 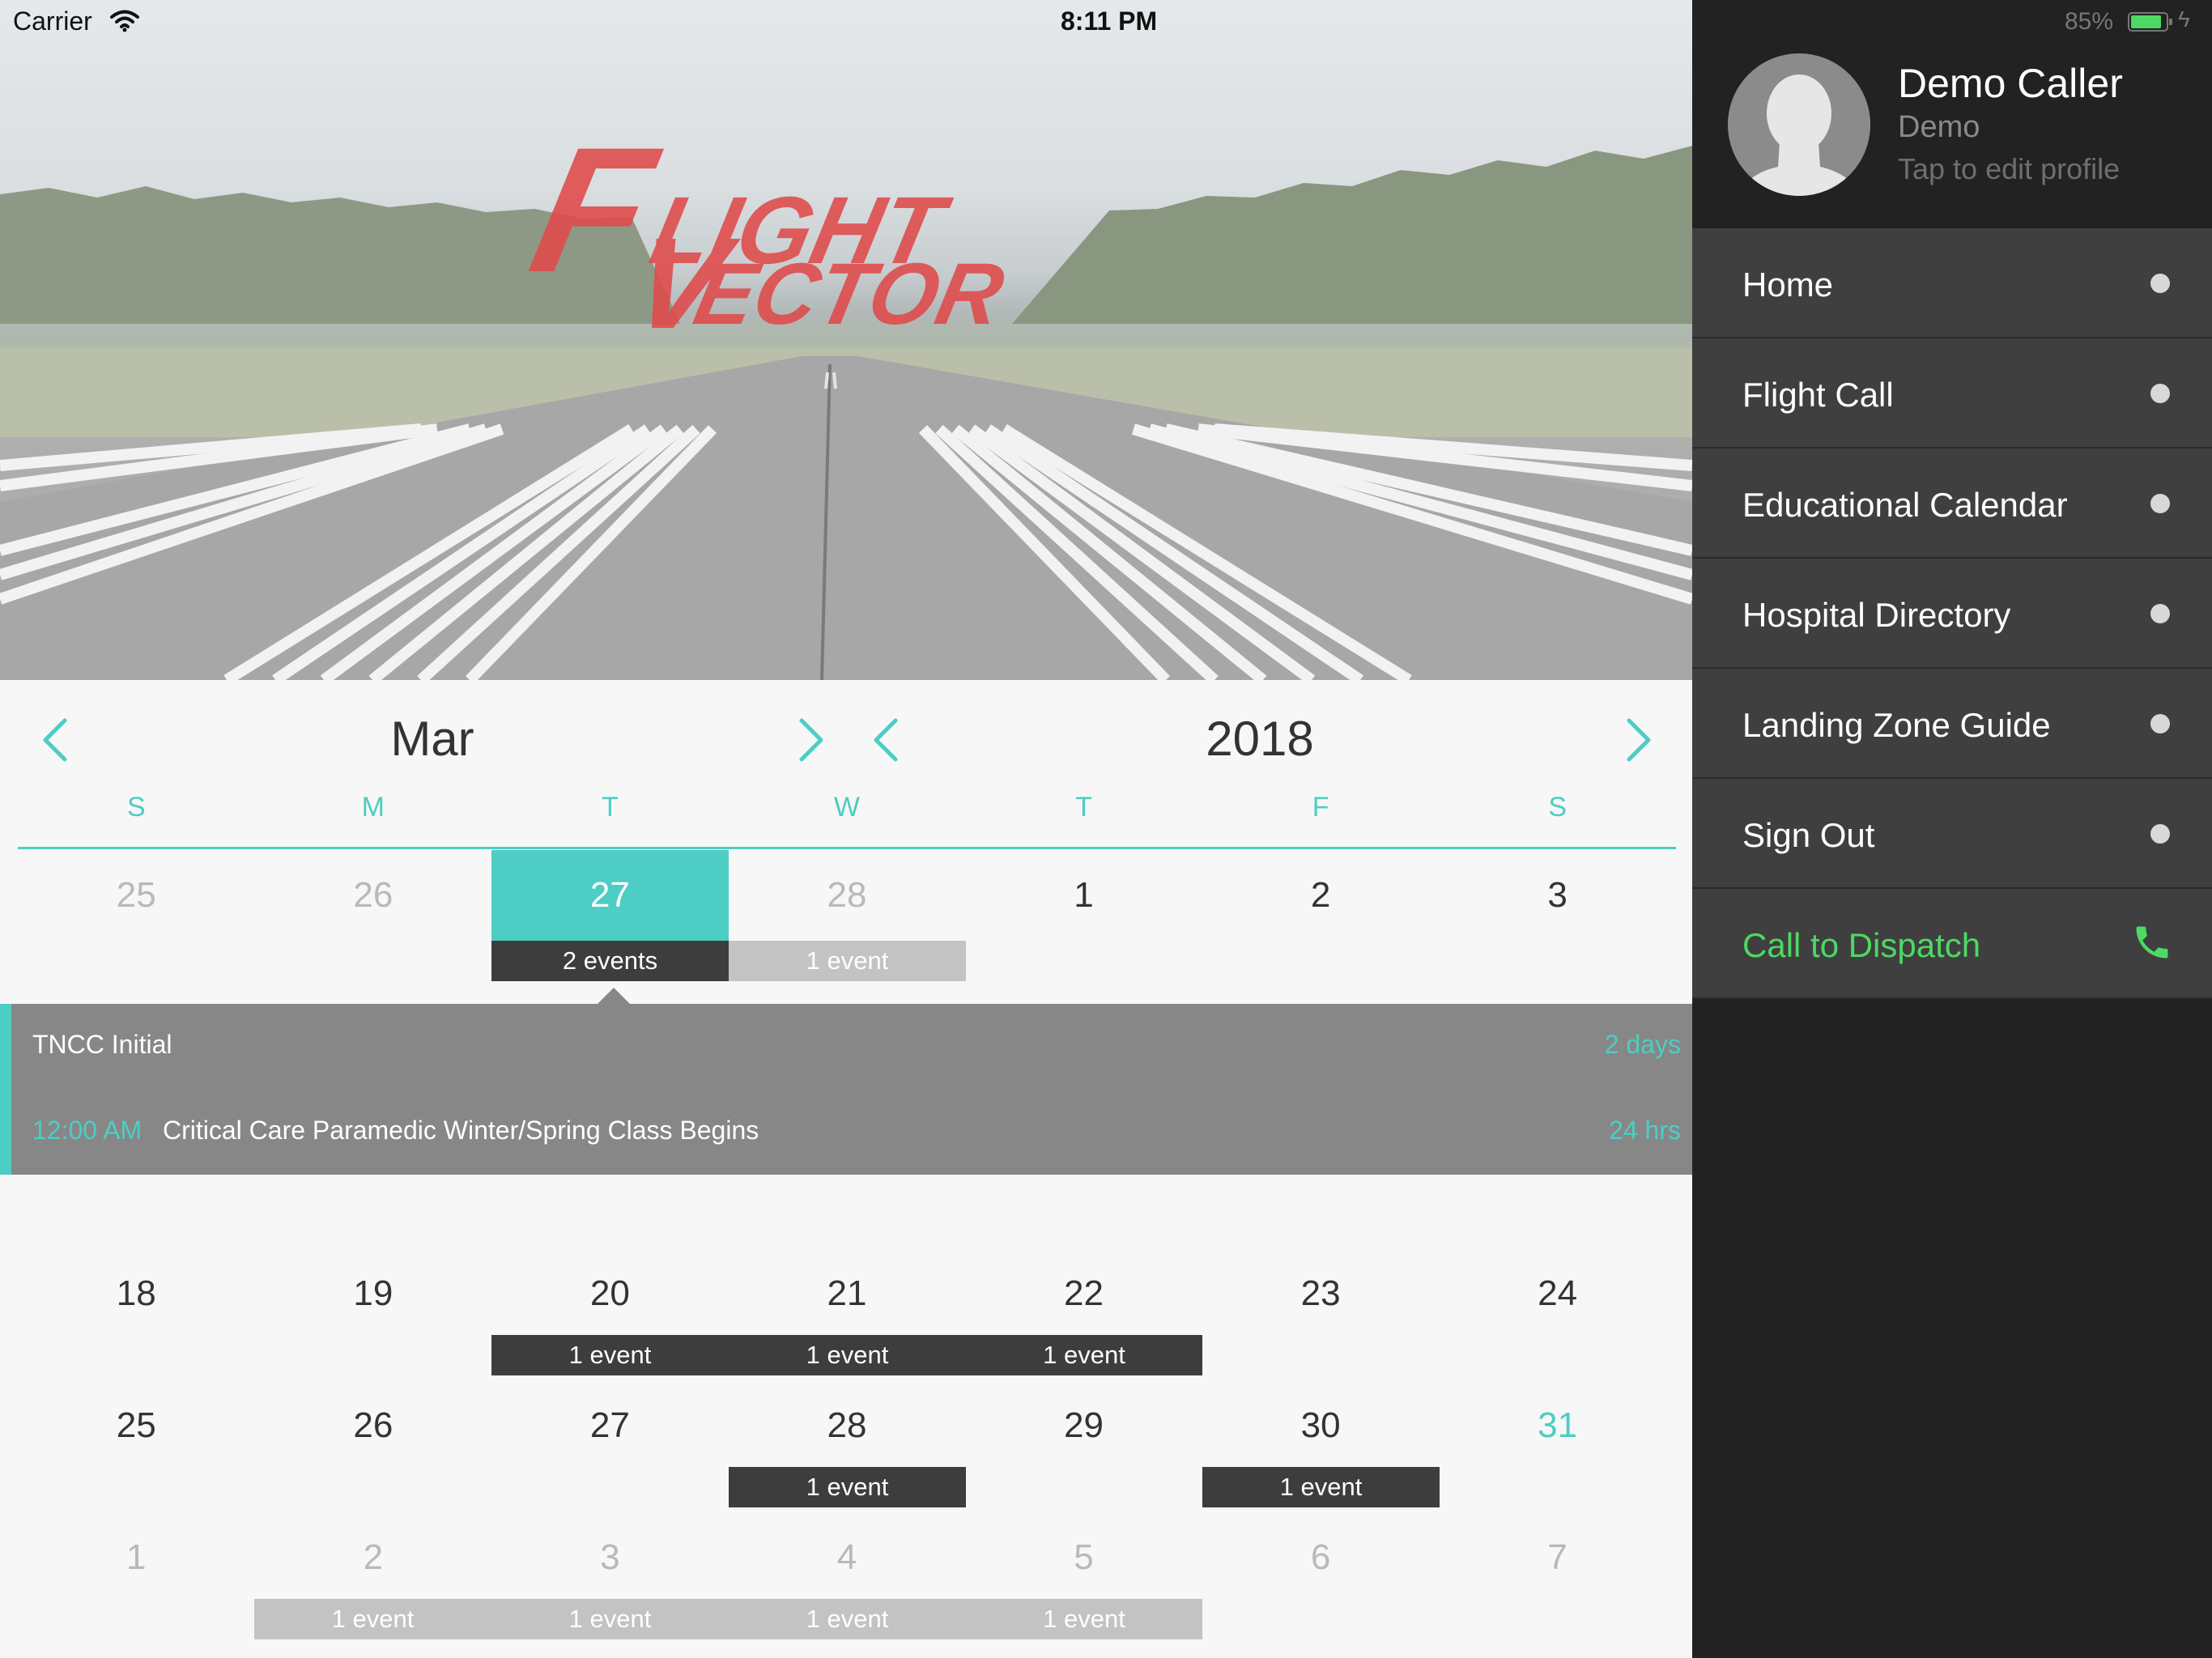 I want to click on status-bar: Carrier 8:11 PM 85% ϟ, so click(x=1106, y=22).